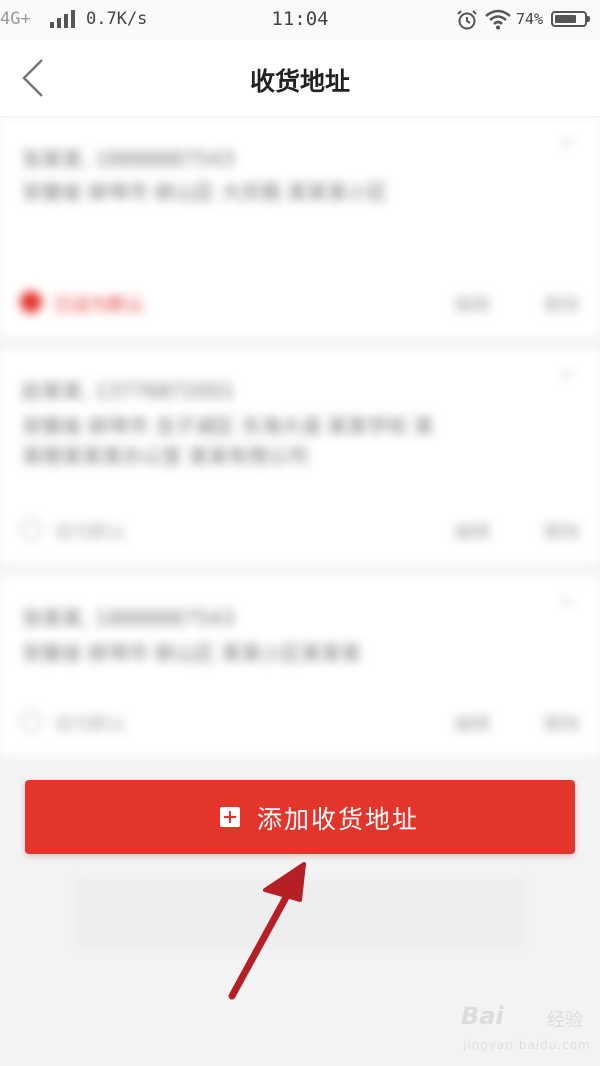 This screenshot has height=1066, width=600. What do you see at coordinates (525, 1030) in the screenshot?
I see `baidu-watermark-logo: Bai 经验 jingyan.baidu.com` at bounding box center [525, 1030].